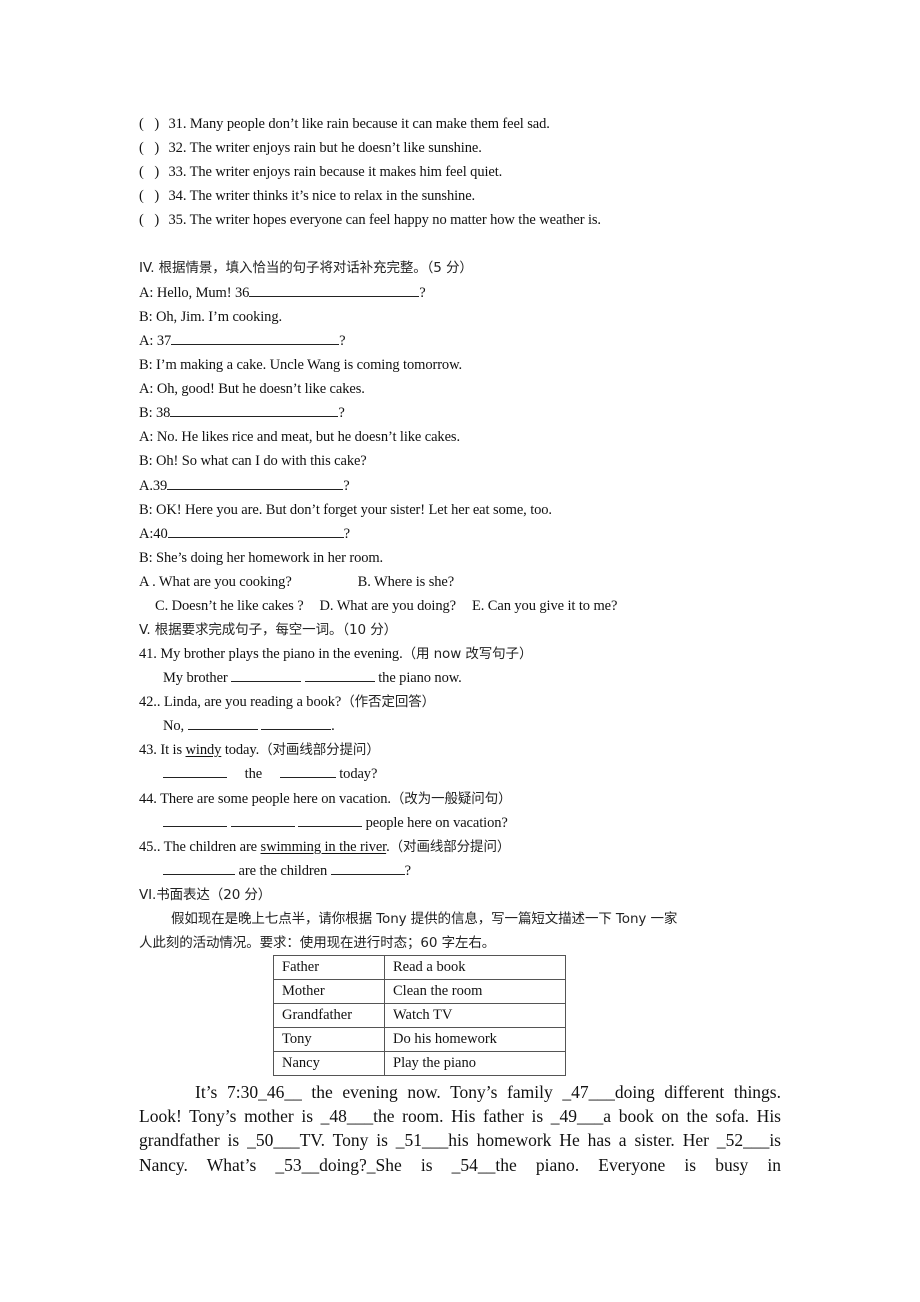 This screenshot has height=1302, width=920. What do you see at coordinates (253, 461) in the screenshot?
I see `dialogue-line: B: Oh! So what can I do with this cake?` at bounding box center [253, 461].